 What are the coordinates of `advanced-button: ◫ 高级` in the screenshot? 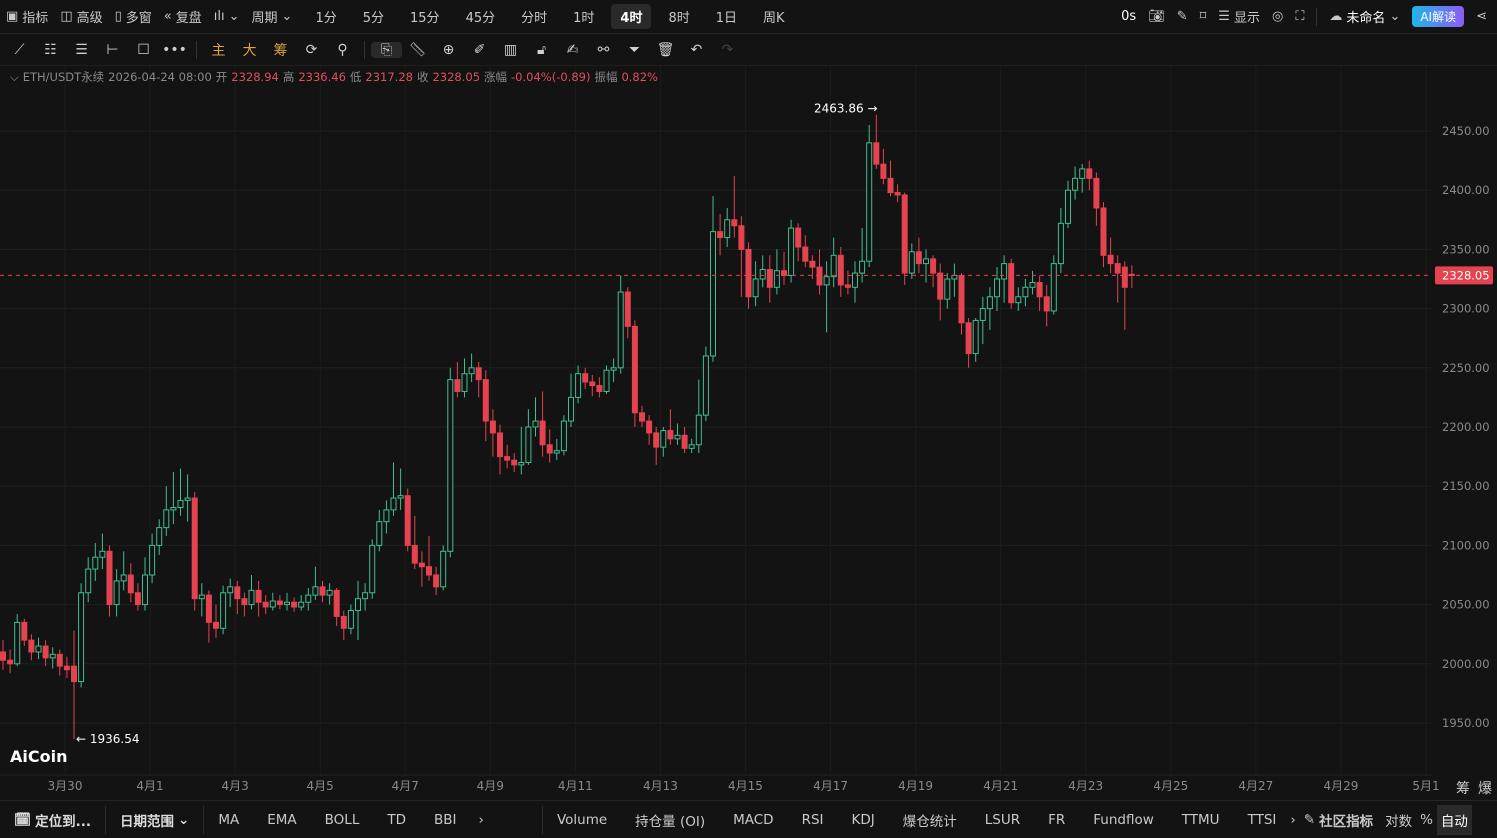 It's located at (81, 16).